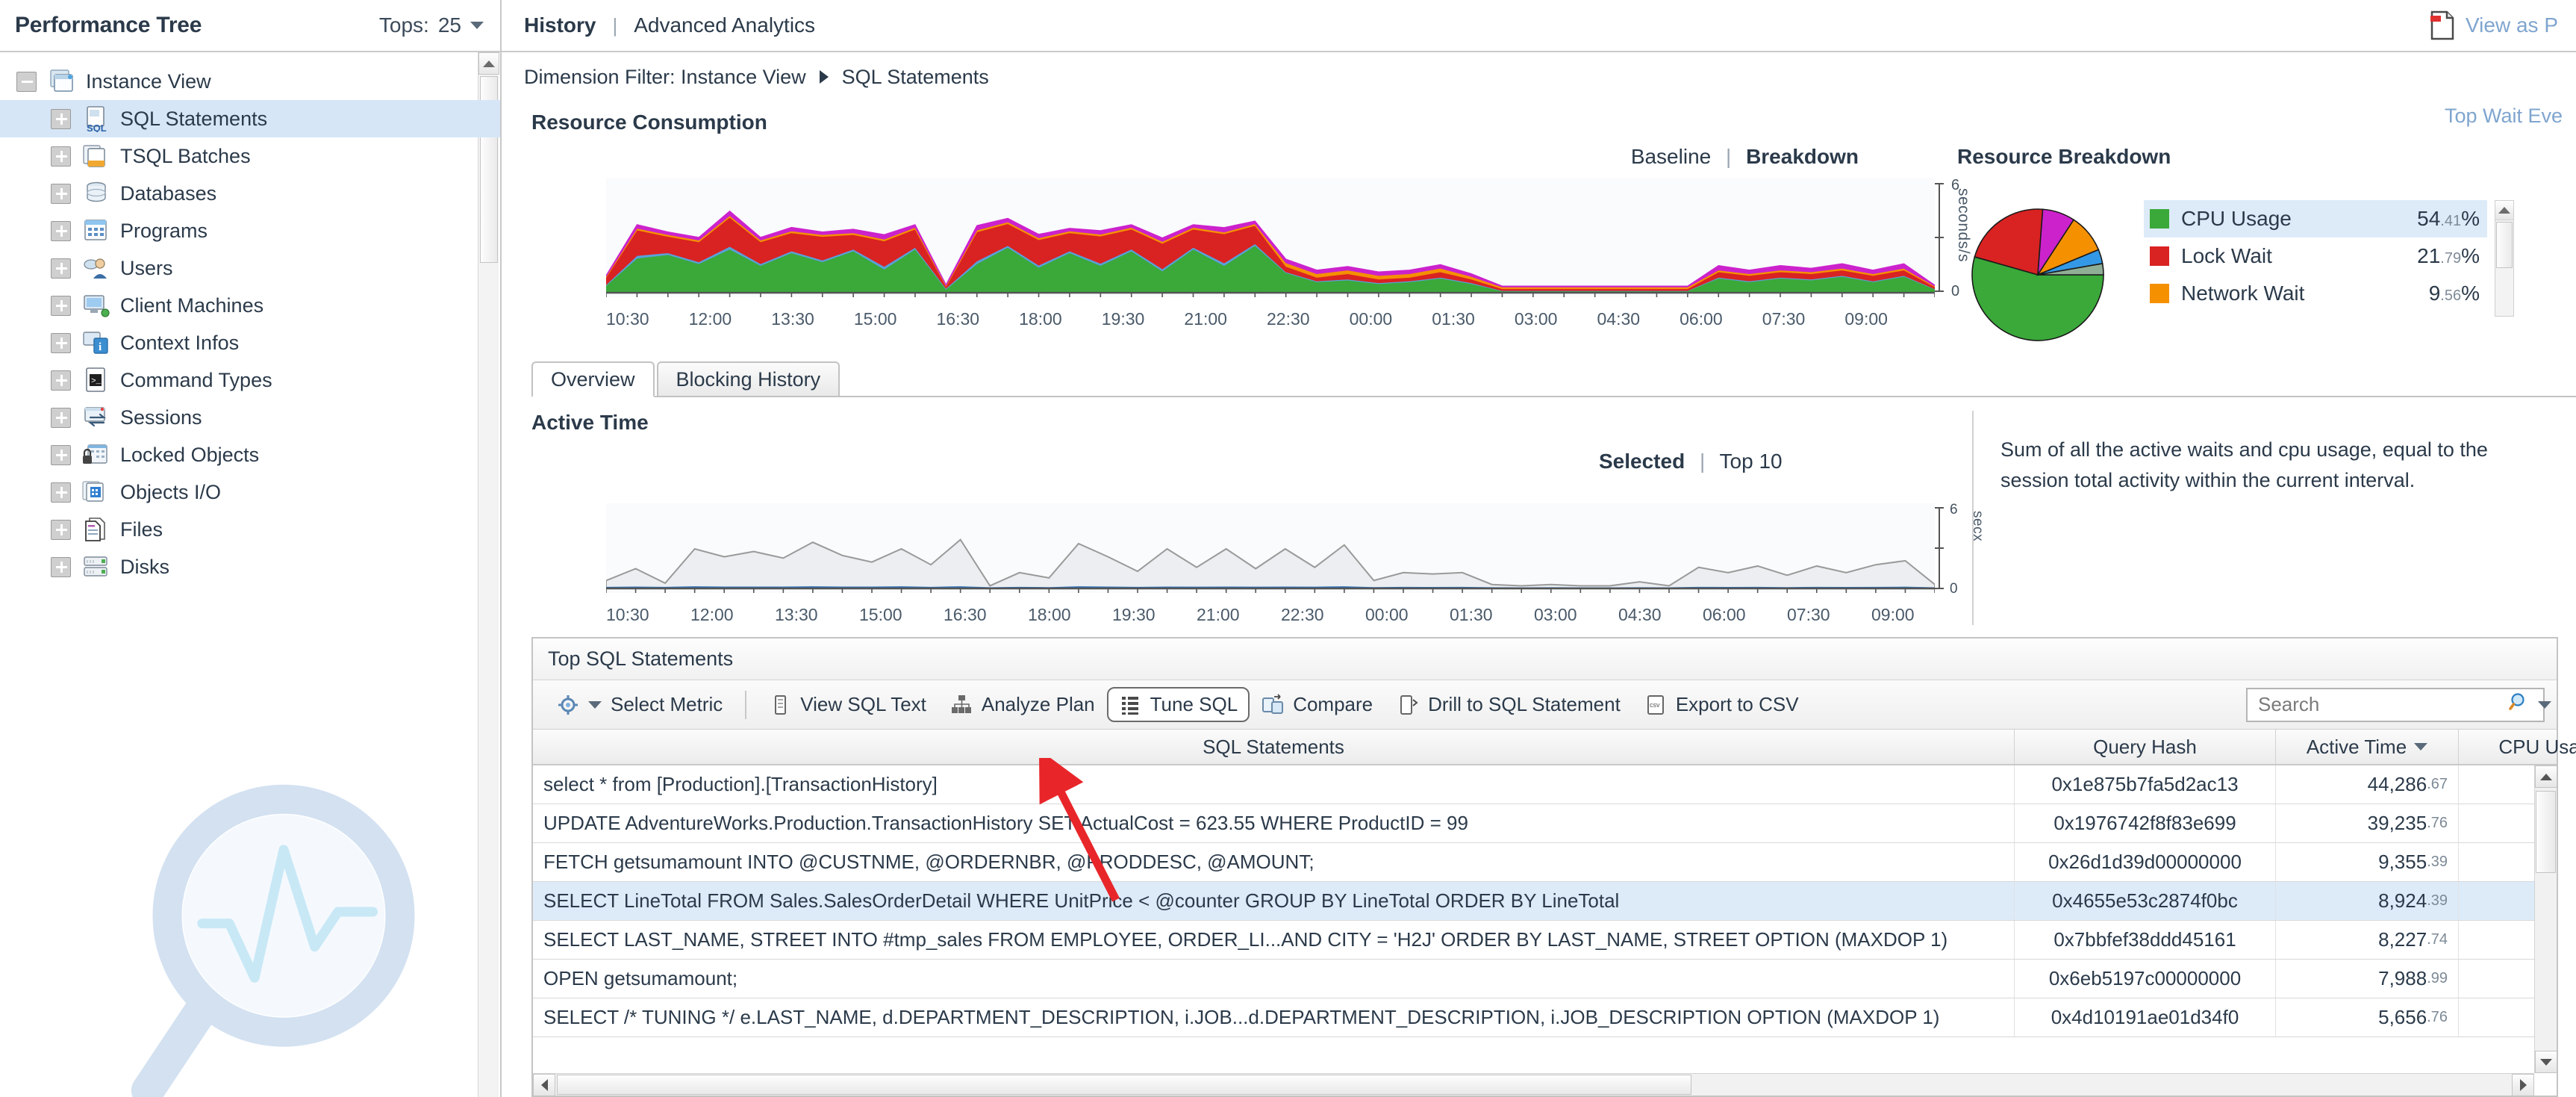 This screenshot has width=2576, height=1097. What do you see at coordinates (2145, 747) in the screenshot?
I see `column-header-hash: Query Hash` at bounding box center [2145, 747].